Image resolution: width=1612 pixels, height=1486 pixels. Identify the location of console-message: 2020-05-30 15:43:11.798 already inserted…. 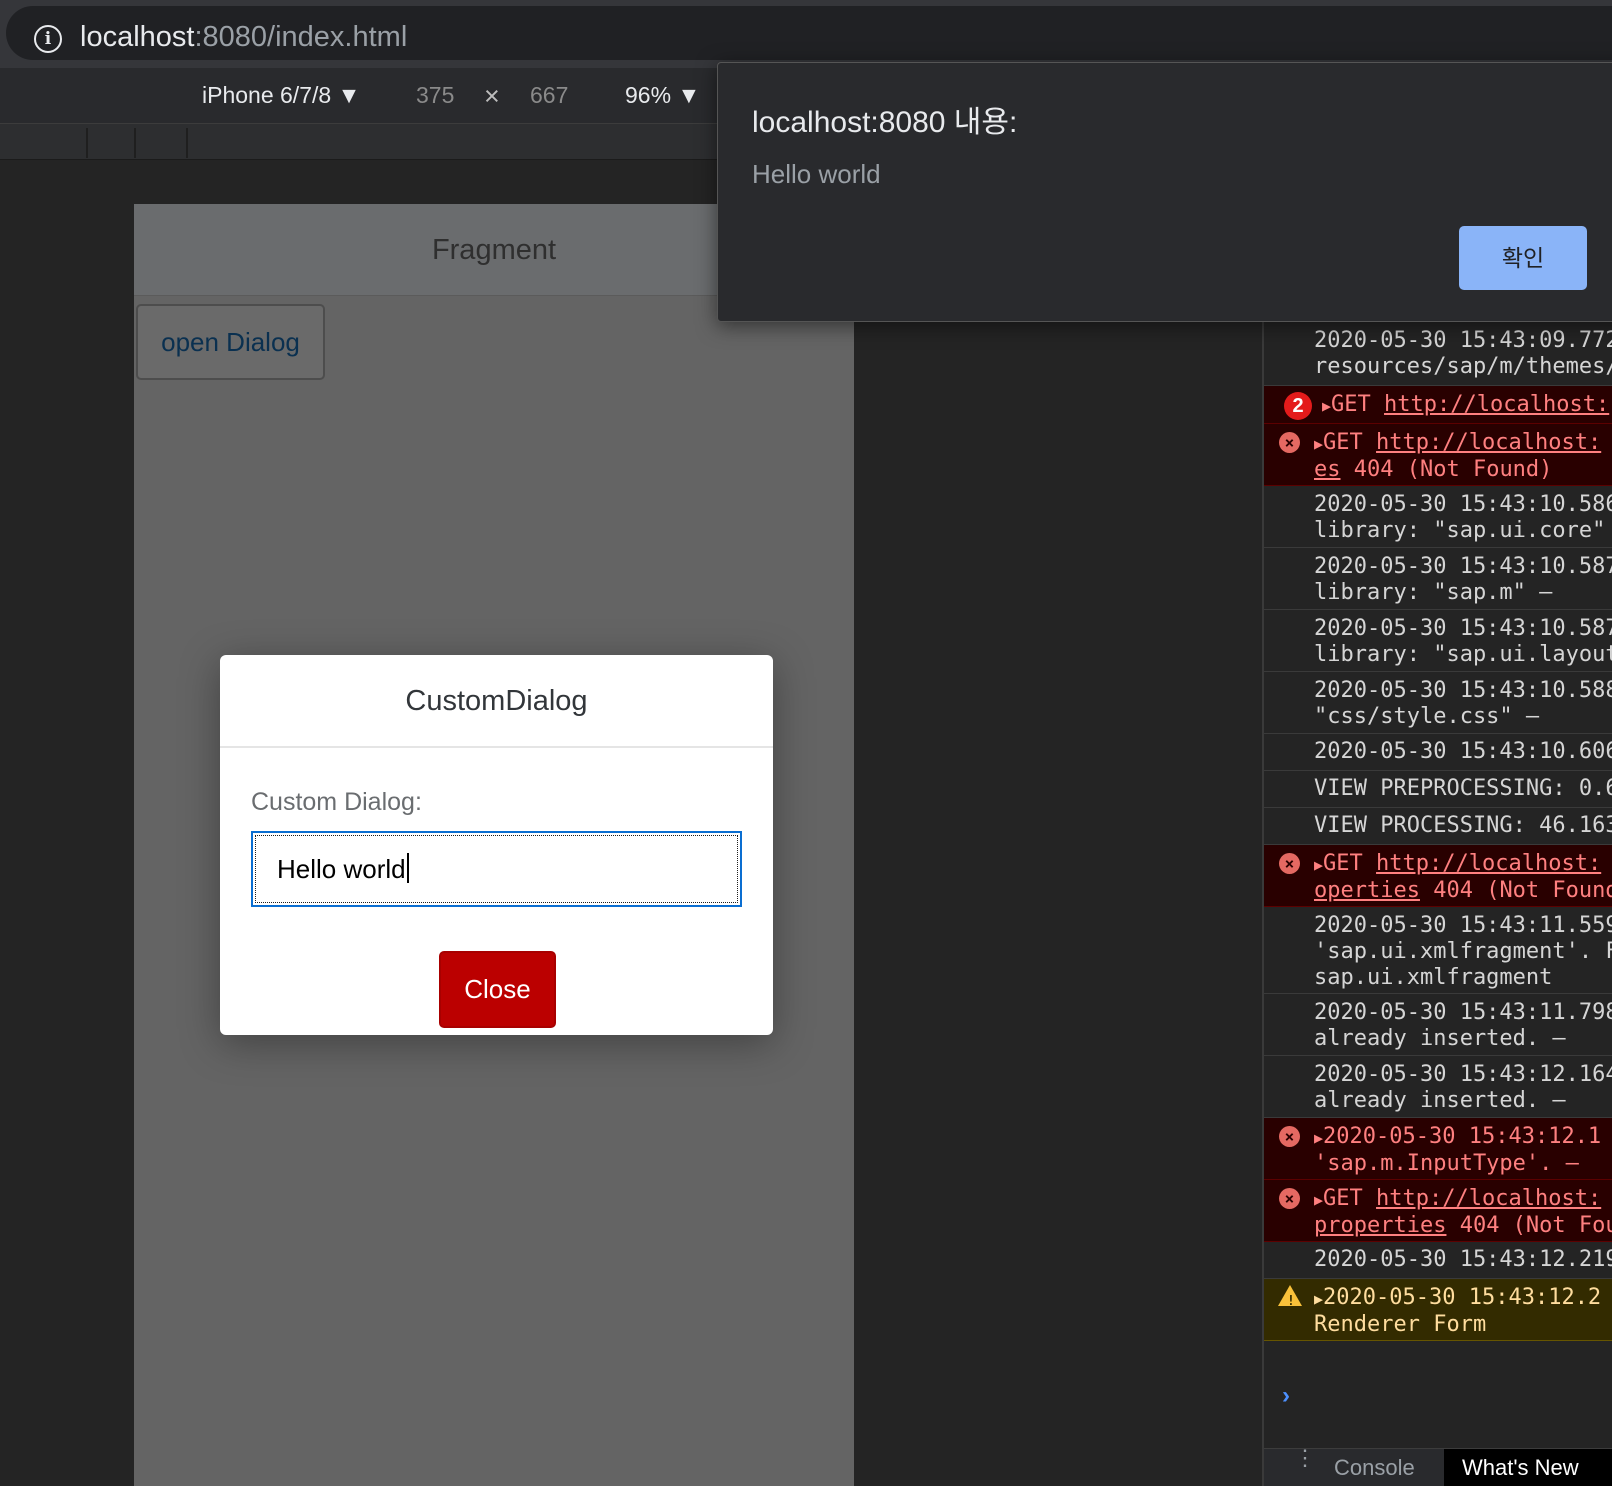
(1438, 1025).